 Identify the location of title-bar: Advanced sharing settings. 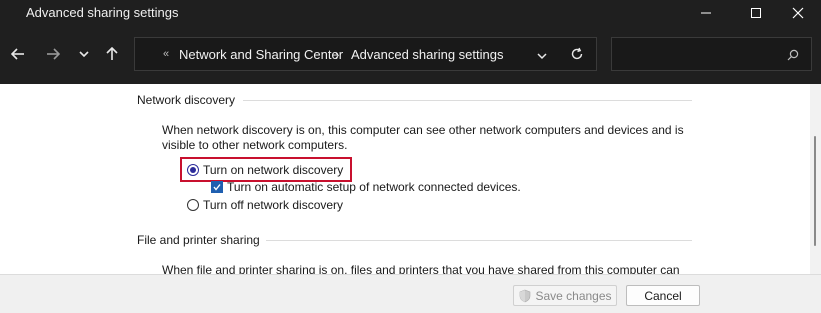
(410, 13).